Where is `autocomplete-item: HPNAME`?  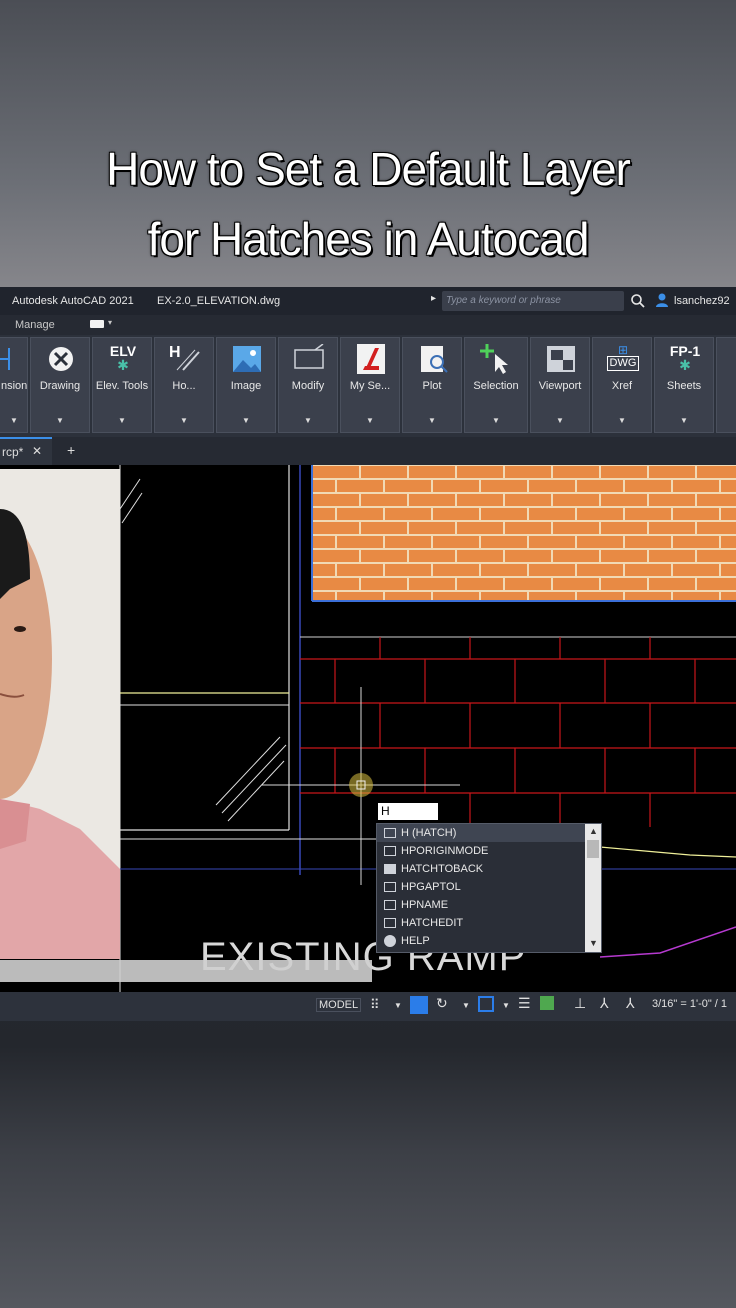 autocomplete-item: HPNAME is located at coordinates (481, 905).